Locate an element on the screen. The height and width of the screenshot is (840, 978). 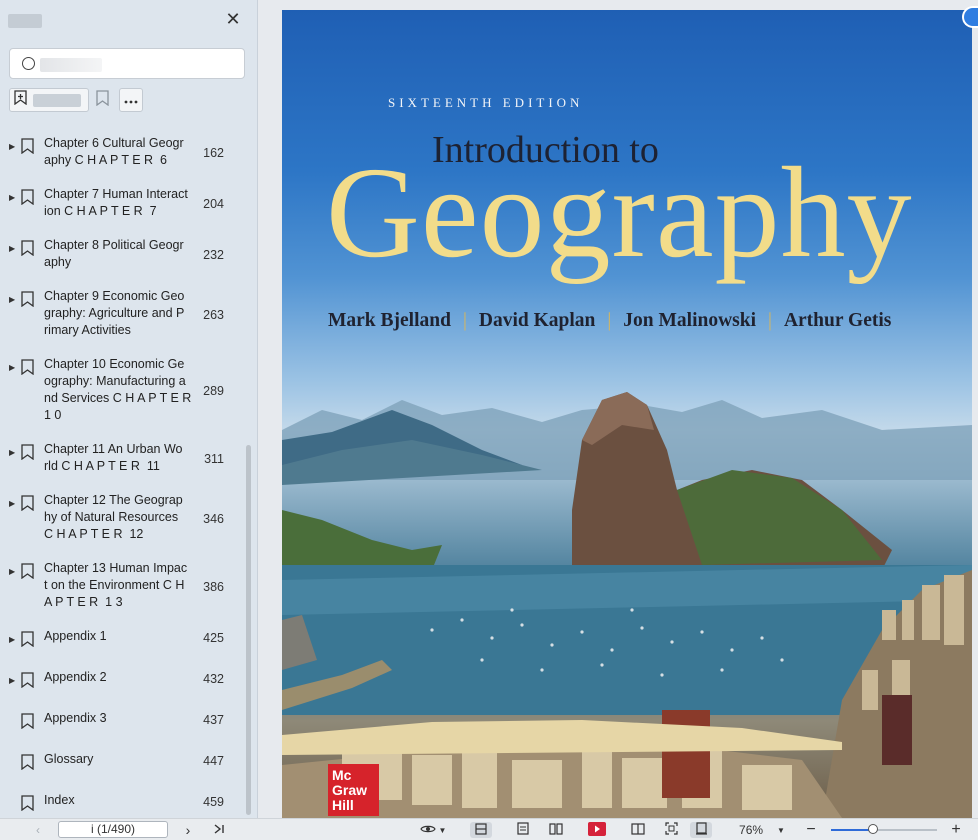
play-slideshow-button is located at coordinates (597, 830).